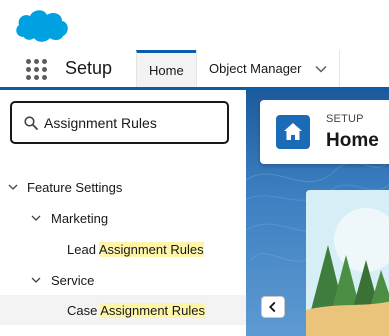 This screenshot has width=389, height=336. I want to click on tree-item-feature-settings: Feature Settings, so click(123, 187).